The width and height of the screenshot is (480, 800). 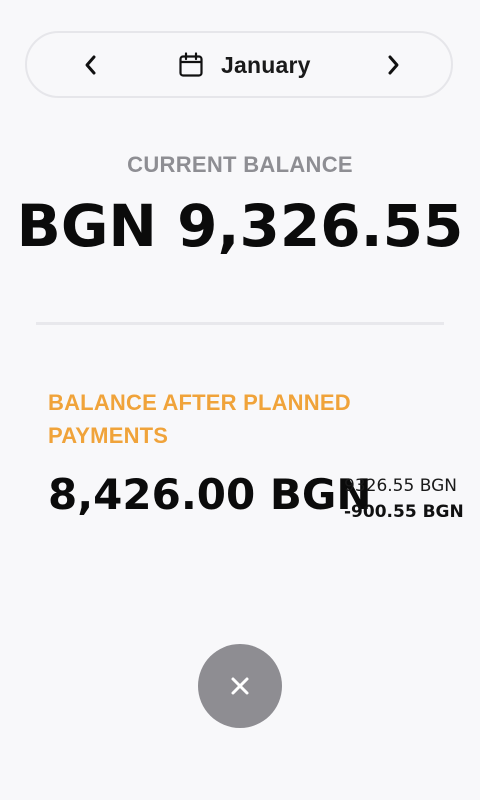 What do you see at coordinates (240, 323) in the screenshot?
I see `section-divider` at bounding box center [240, 323].